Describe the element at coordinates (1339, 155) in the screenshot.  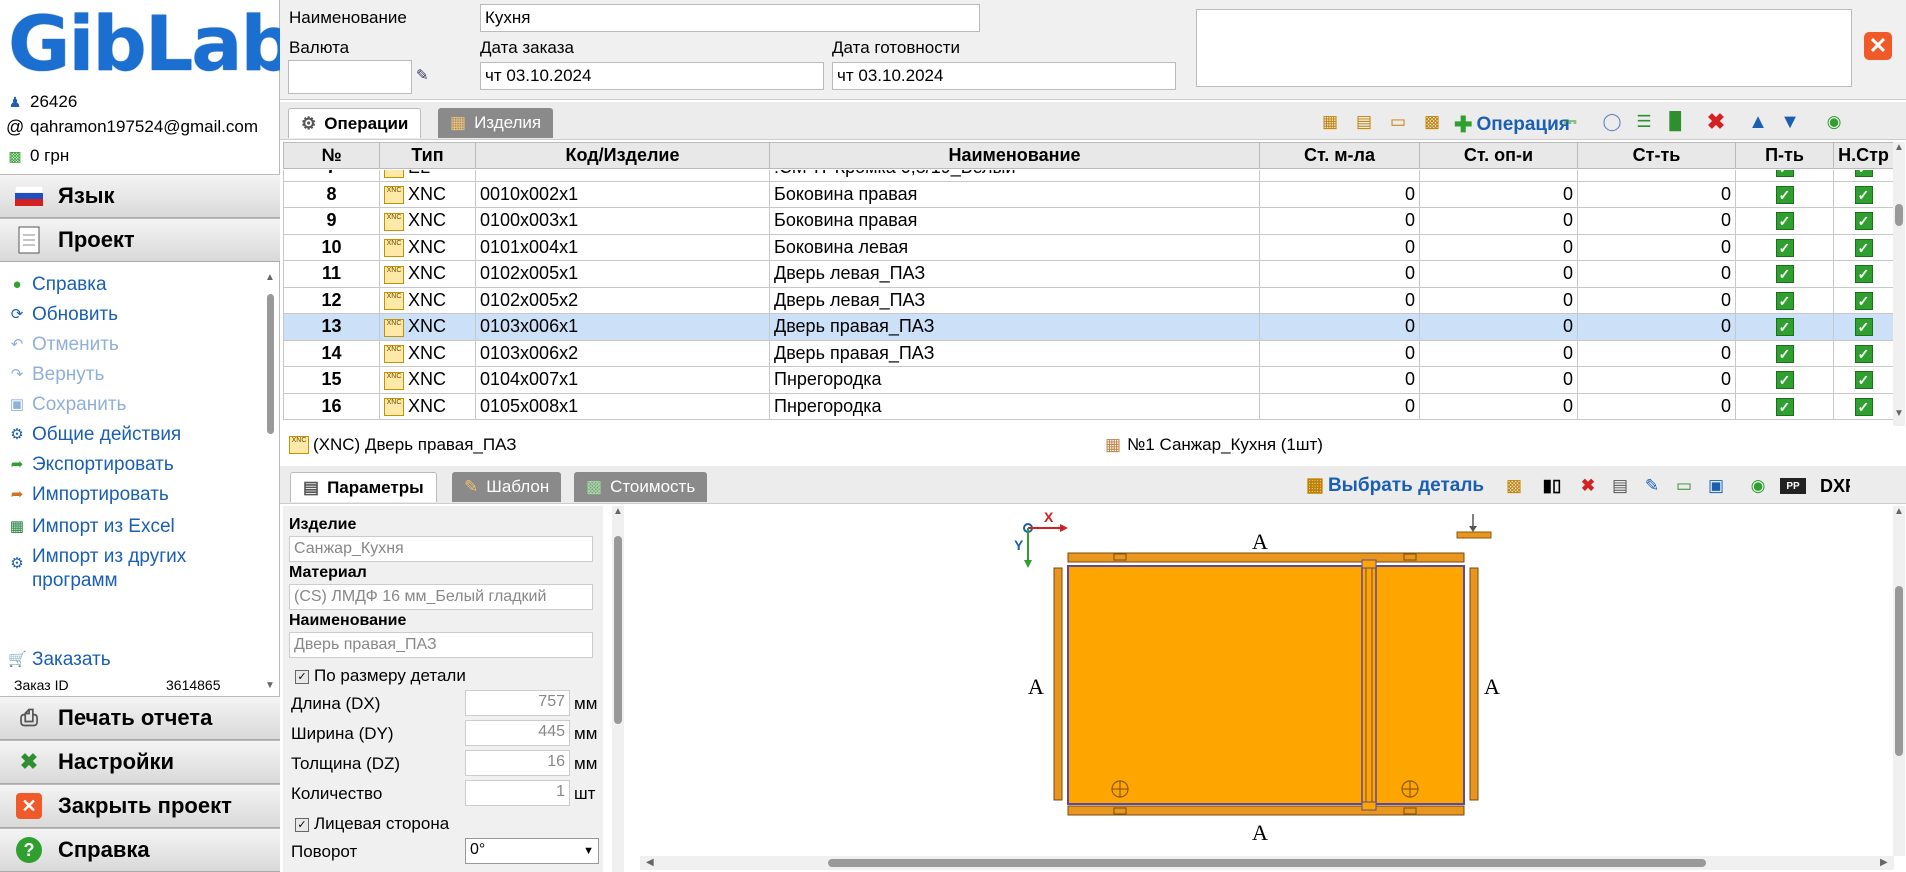
I see `col-material-cost: Ст. м-ла` at that location.